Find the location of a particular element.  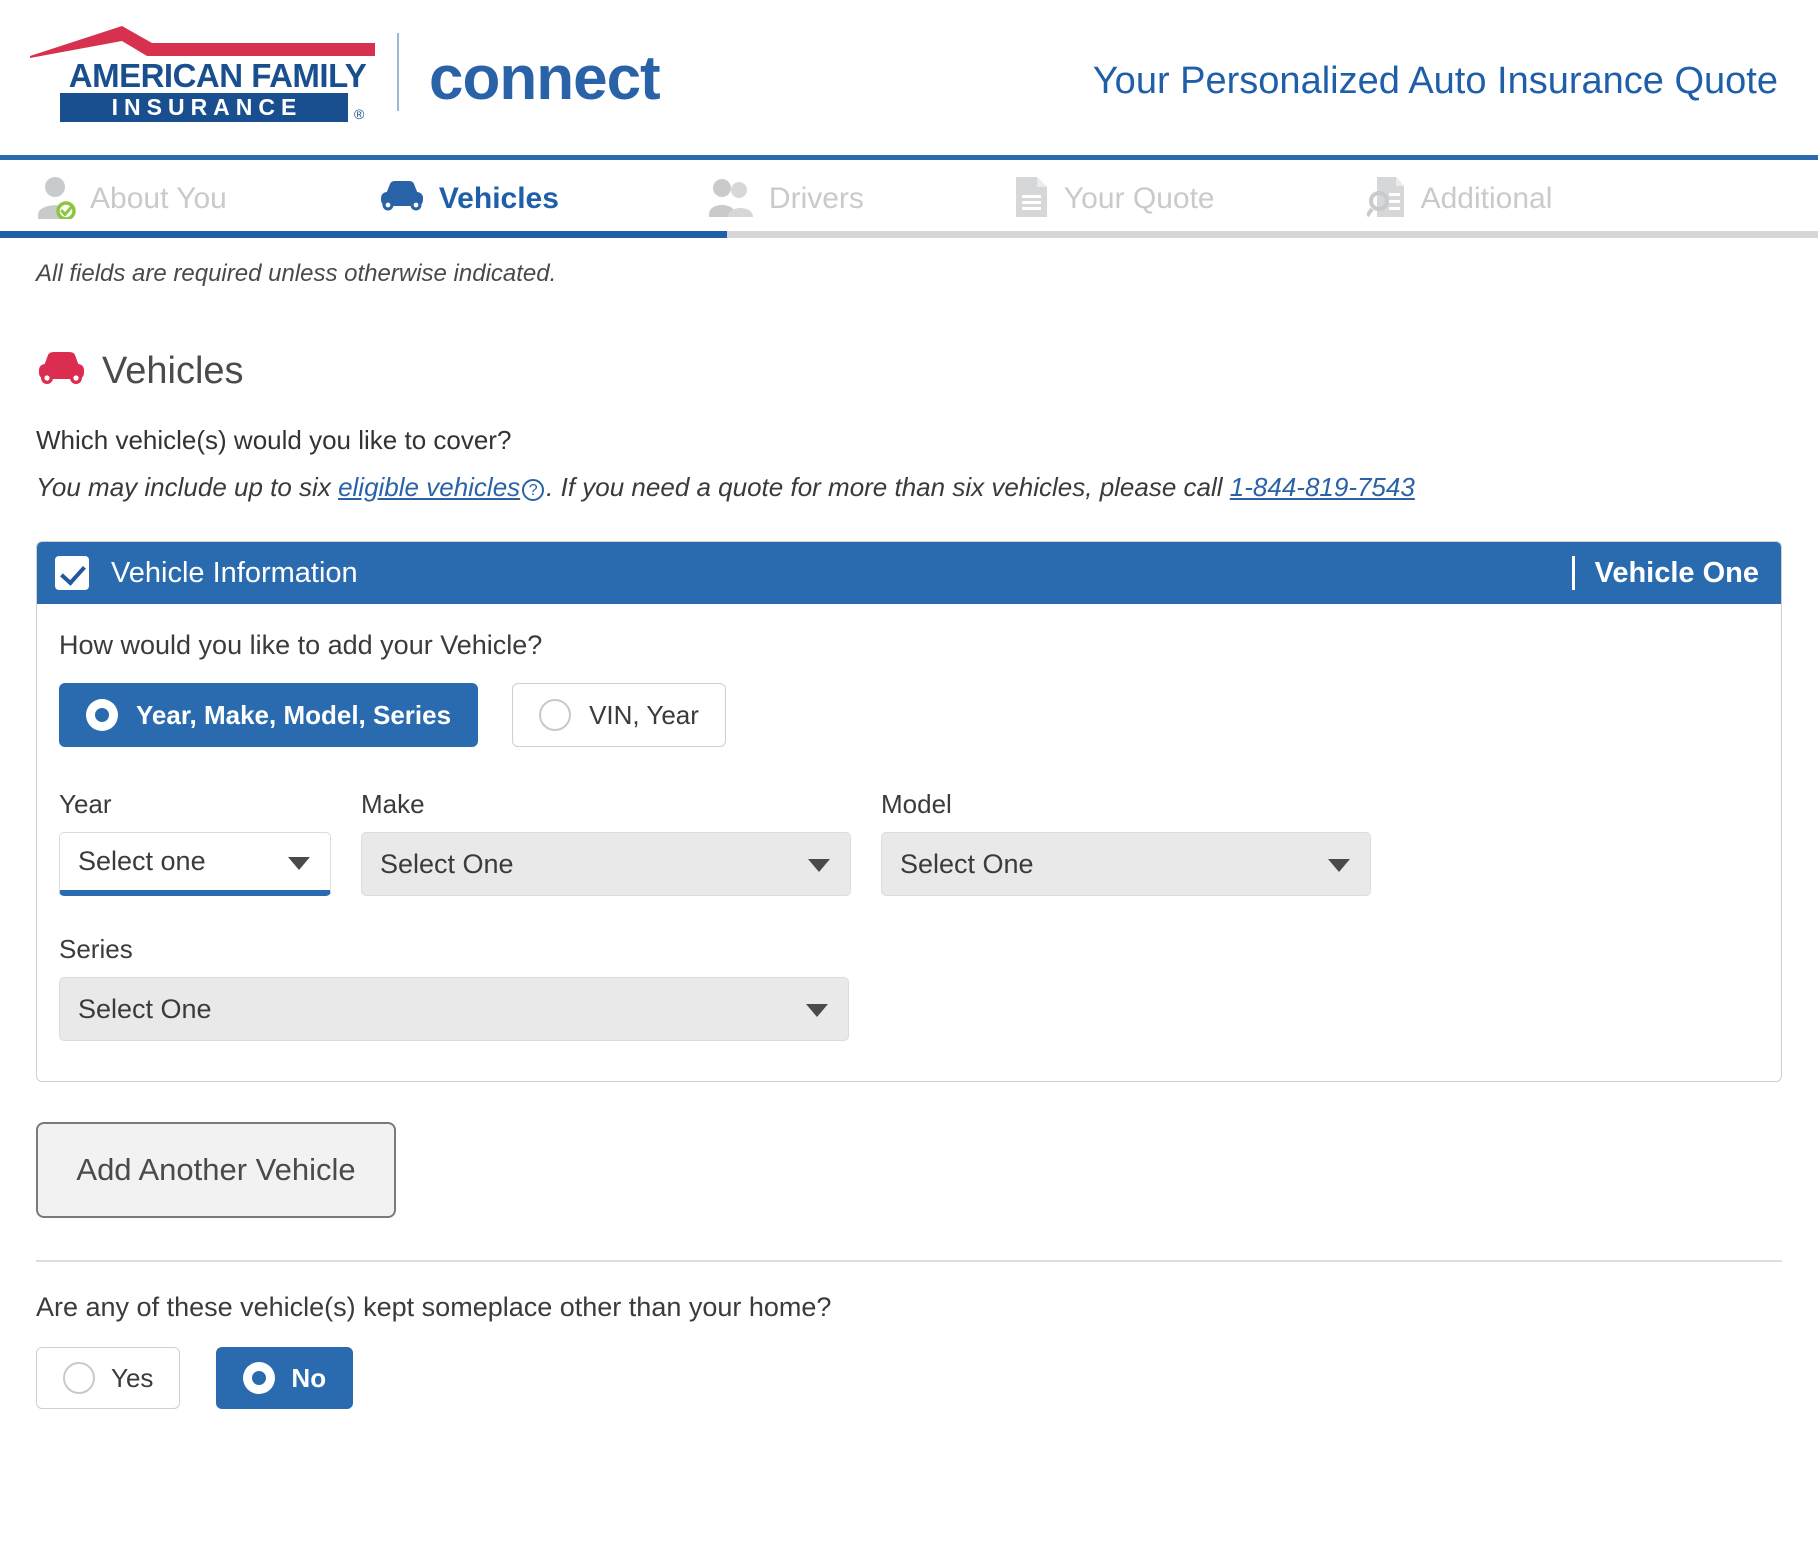

brand-logo-group: AMERICAN FAMILY INSURANCE ® connect is located at coordinates (345, 72).